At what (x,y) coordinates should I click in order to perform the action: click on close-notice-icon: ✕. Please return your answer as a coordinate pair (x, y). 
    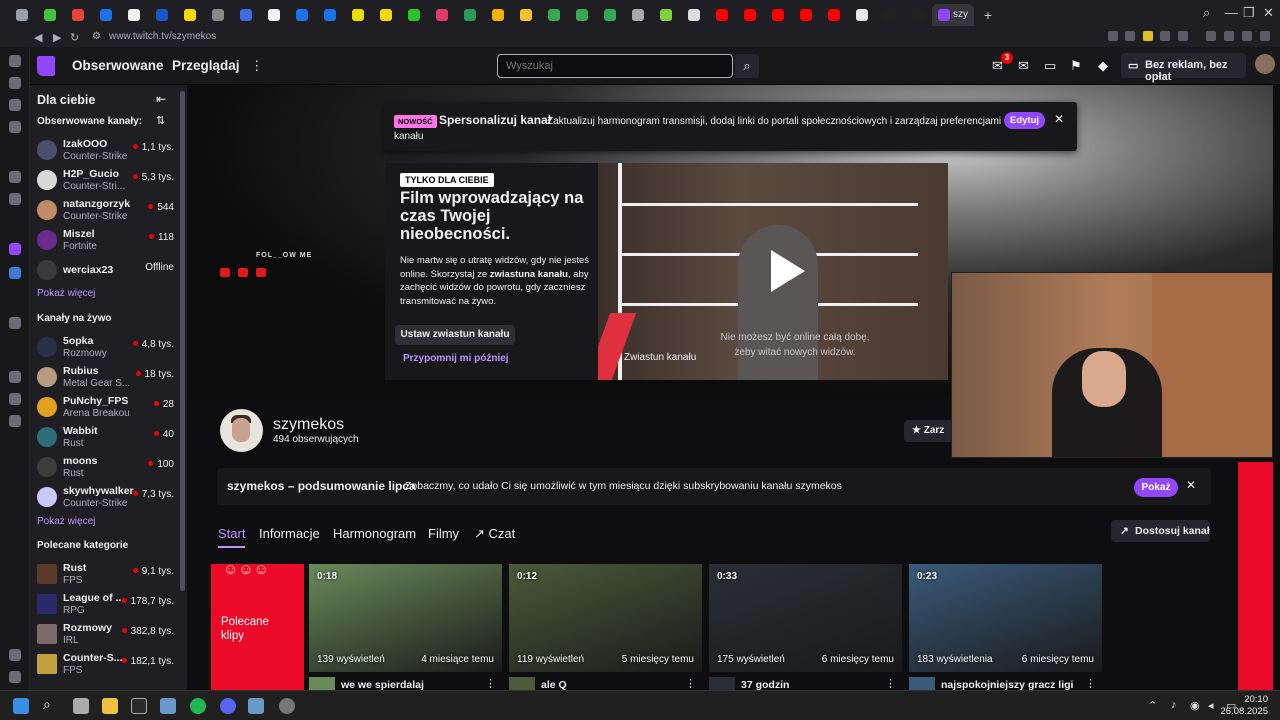
    Looking at the image, I should click on (1059, 119).